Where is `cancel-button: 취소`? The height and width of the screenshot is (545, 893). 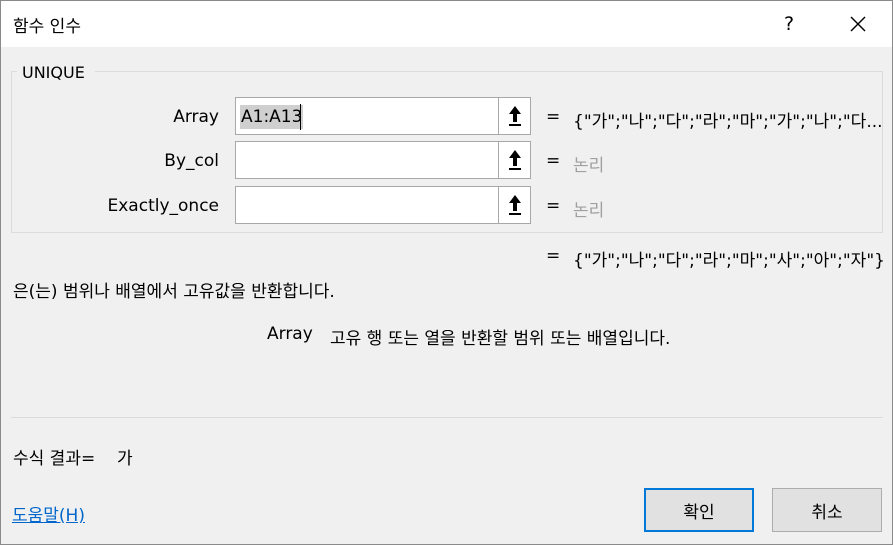 cancel-button: 취소 is located at coordinates (827, 510).